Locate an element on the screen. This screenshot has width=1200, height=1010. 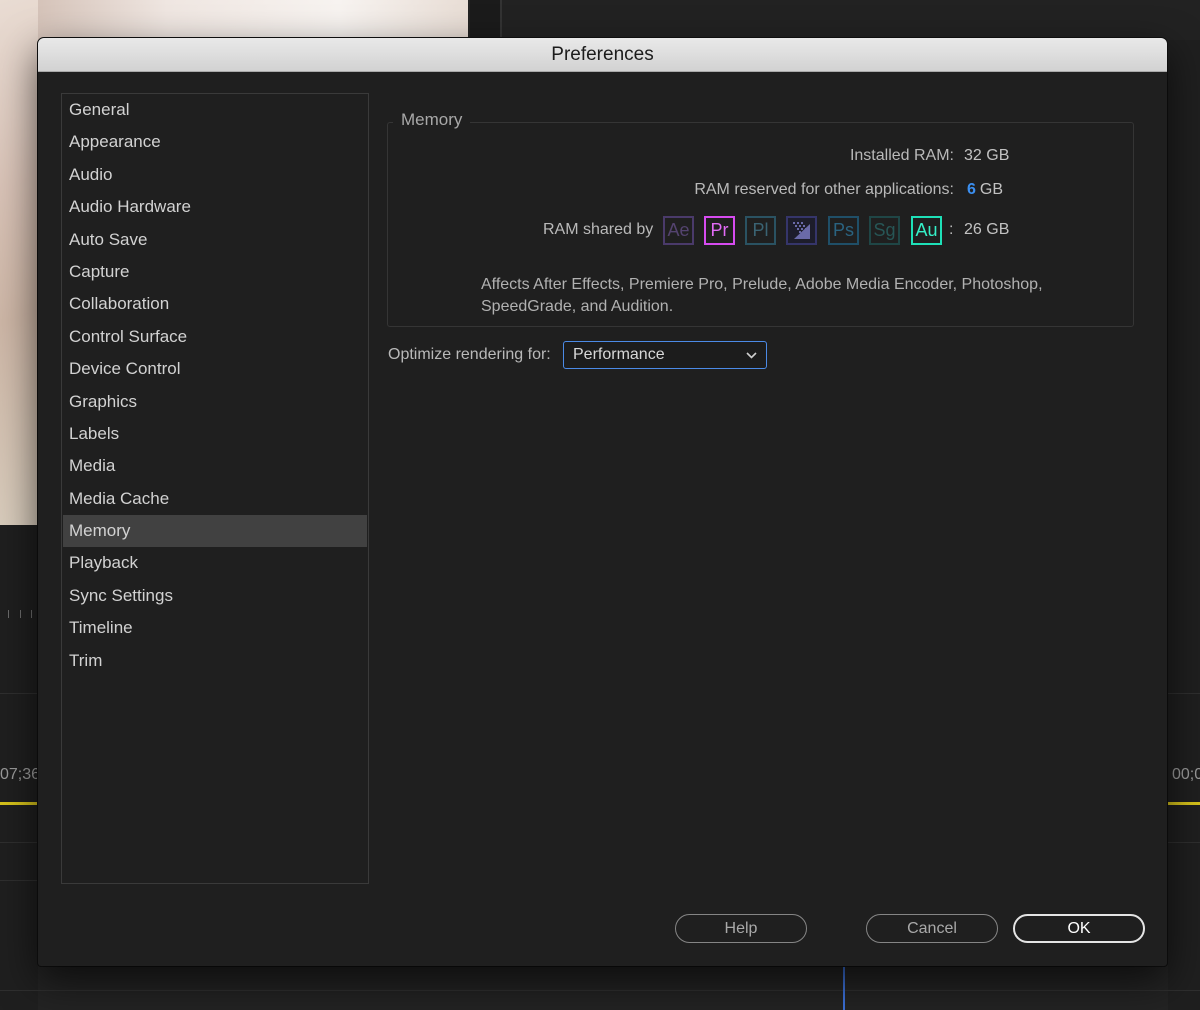
playhead is located at coordinates (844, 988).